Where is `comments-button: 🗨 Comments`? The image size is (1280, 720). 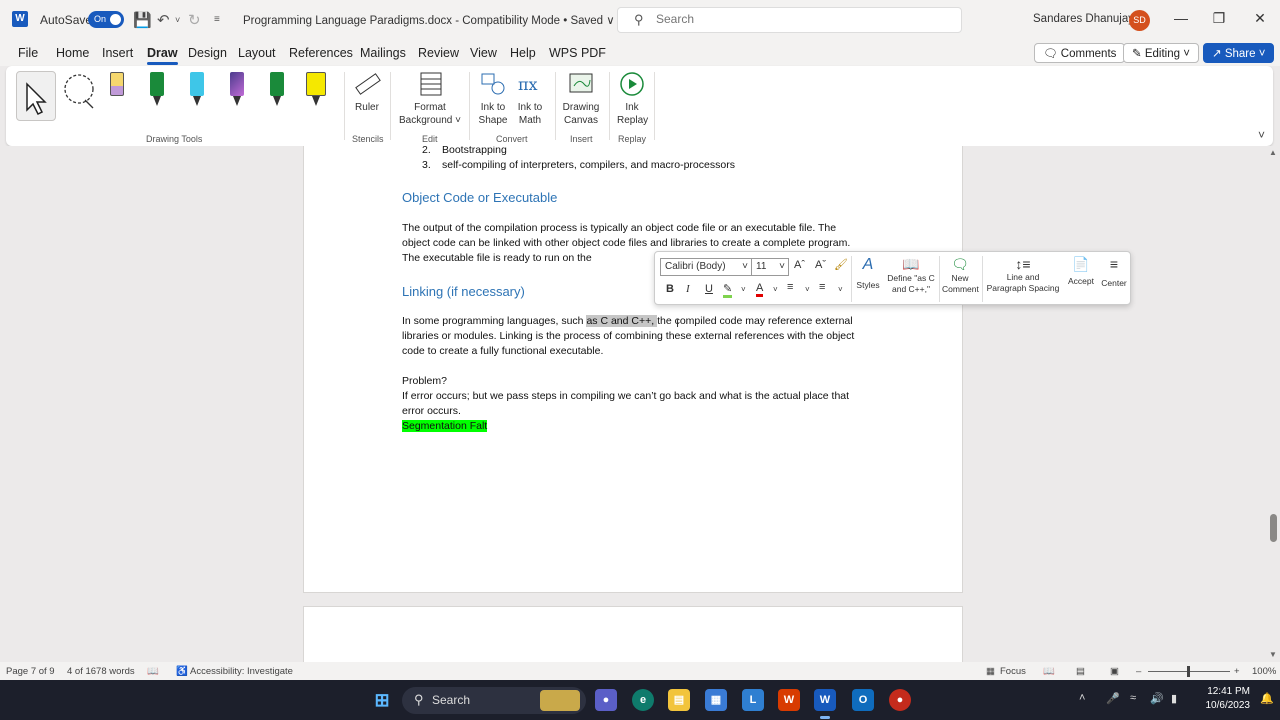
comments-button: 🗨 Comments is located at coordinates (1080, 53).